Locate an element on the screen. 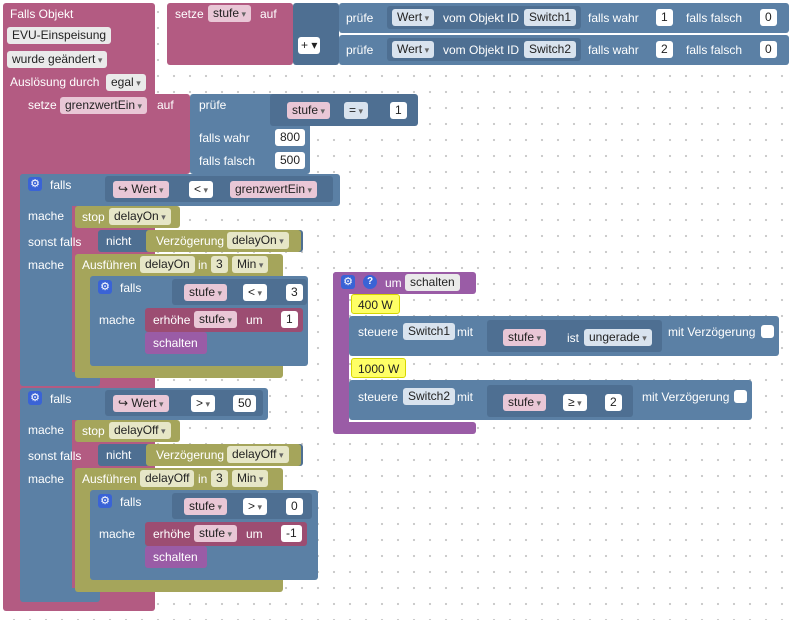 This screenshot has height=620, width=795. control-switch1-object: Switch1 is located at coordinates (429, 331).